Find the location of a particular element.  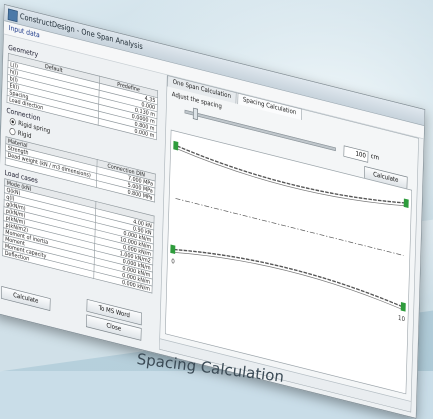

app-icon is located at coordinates (12, 15).